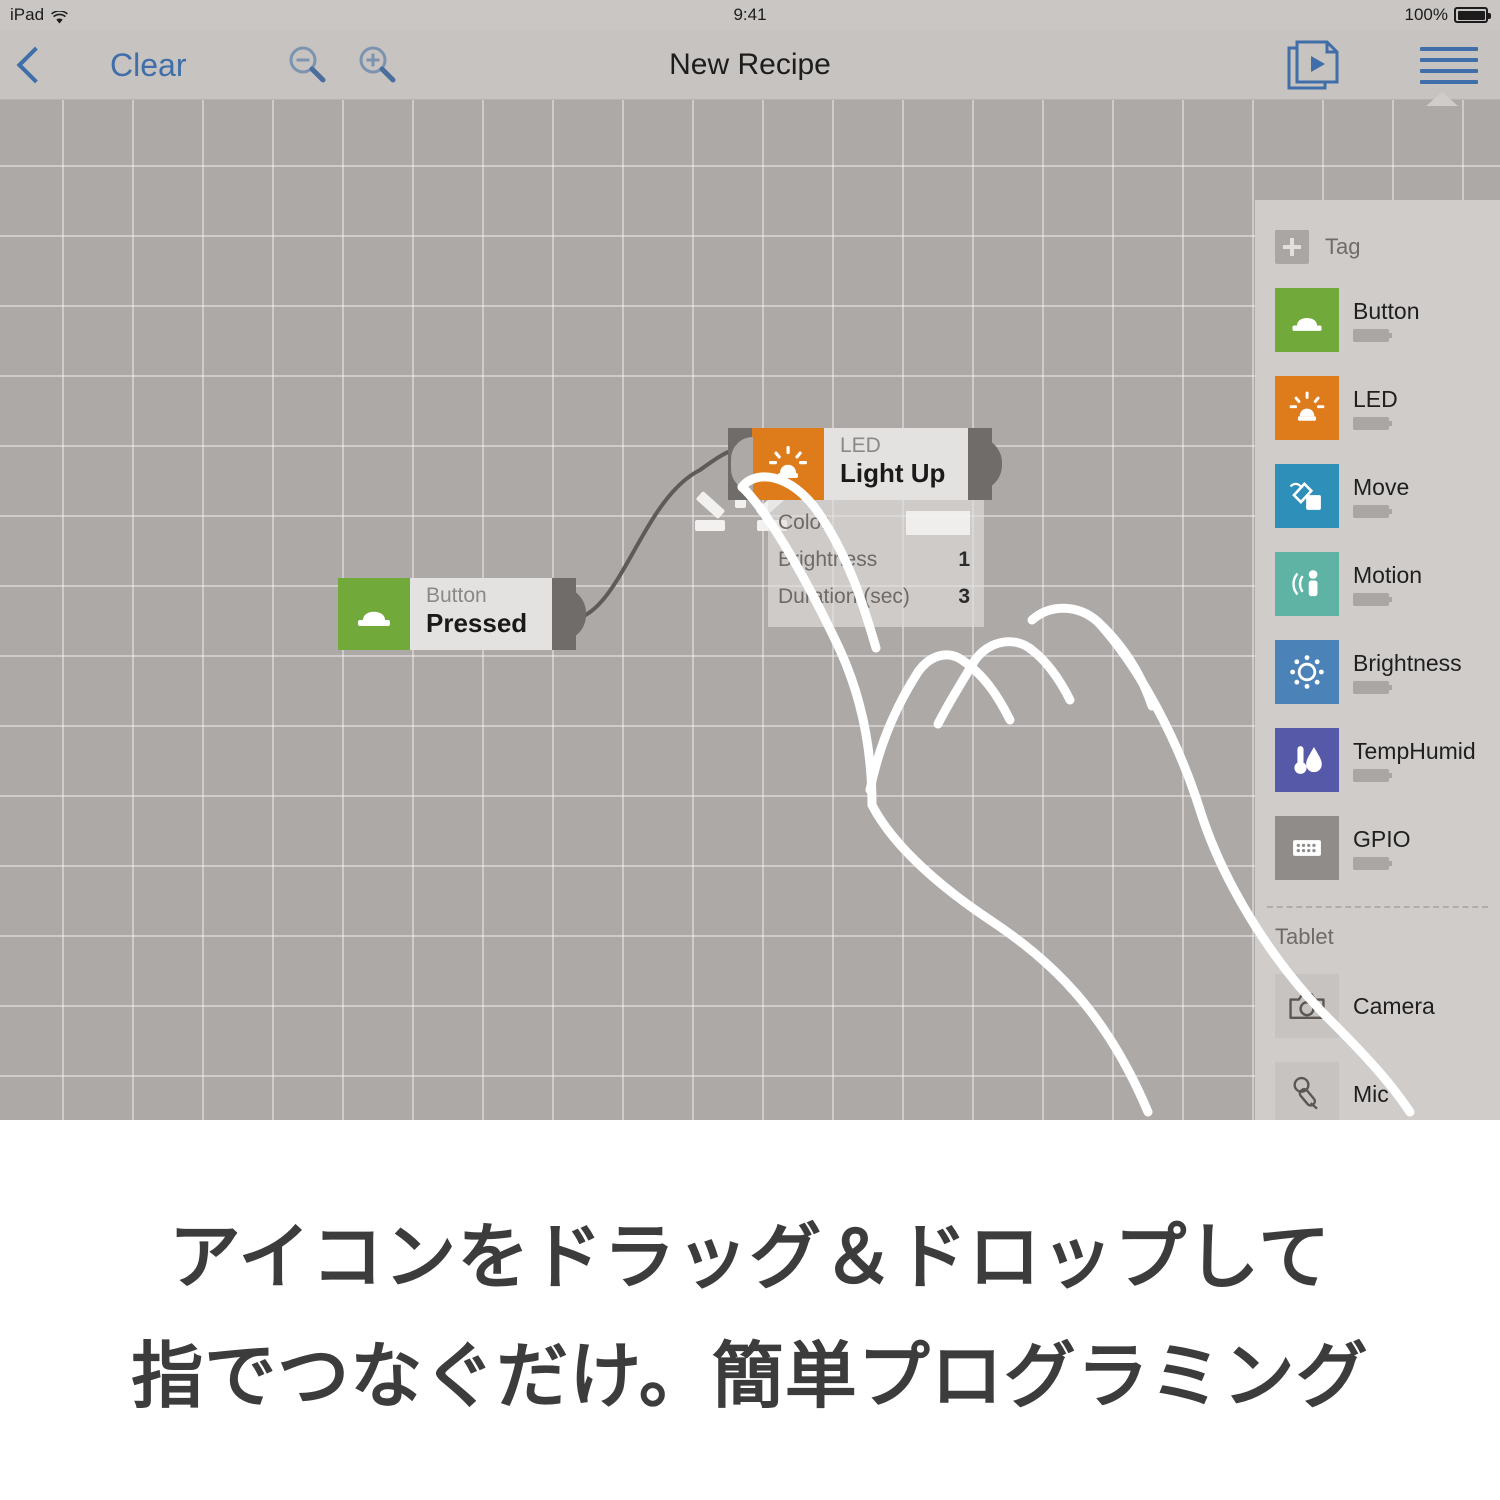 This screenshot has width=1500, height=1500. I want to click on menu-button, so click(1449, 65).